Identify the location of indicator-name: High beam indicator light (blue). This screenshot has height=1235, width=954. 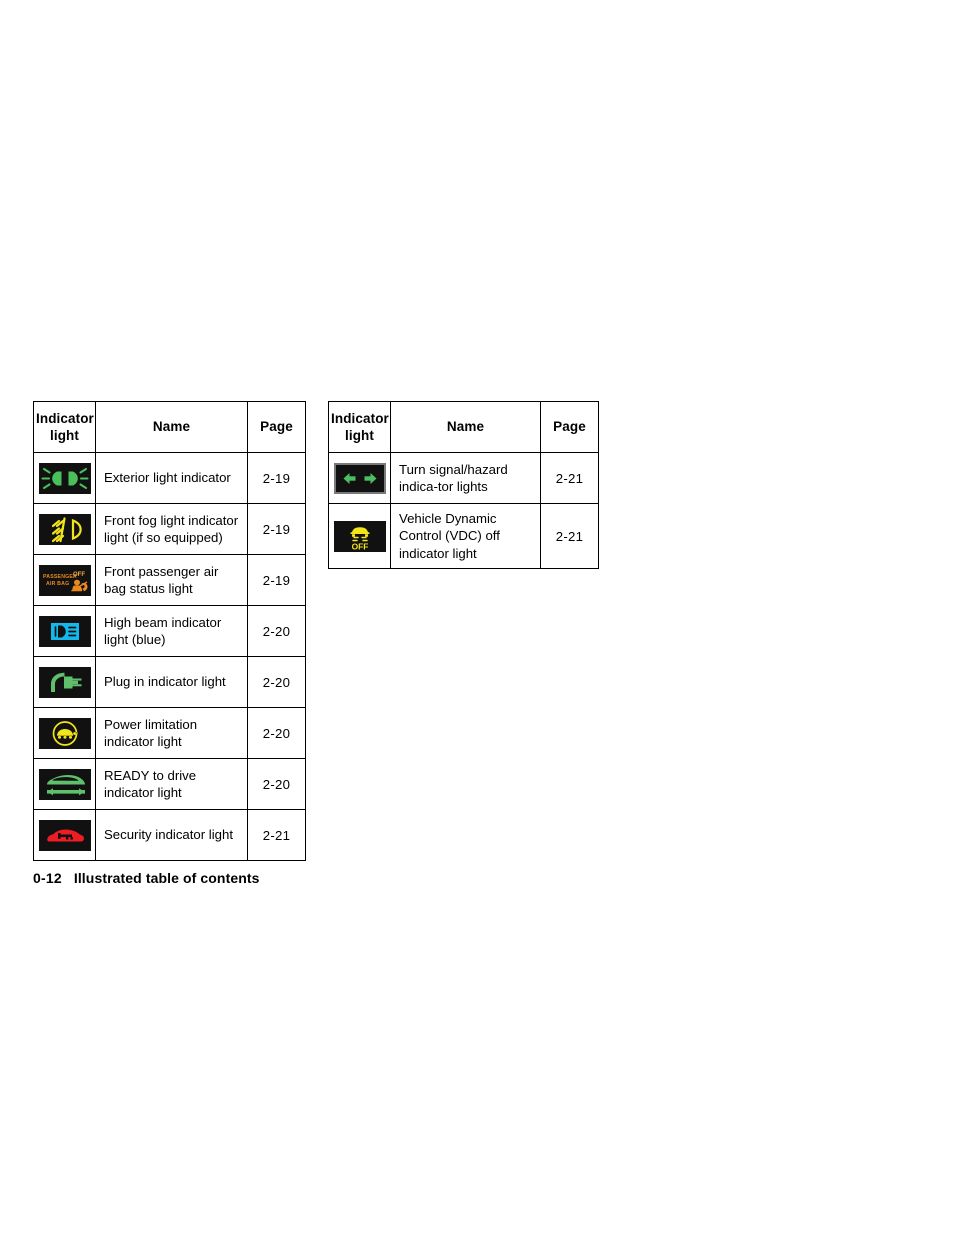
(171, 631).